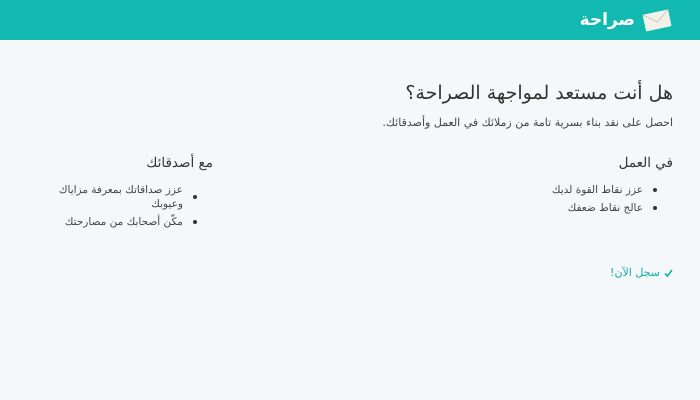 This screenshot has height=400, width=700. What do you see at coordinates (607, 20) in the screenshot?
I see `brand-name: صراحة` at bounding box center [607, 20].